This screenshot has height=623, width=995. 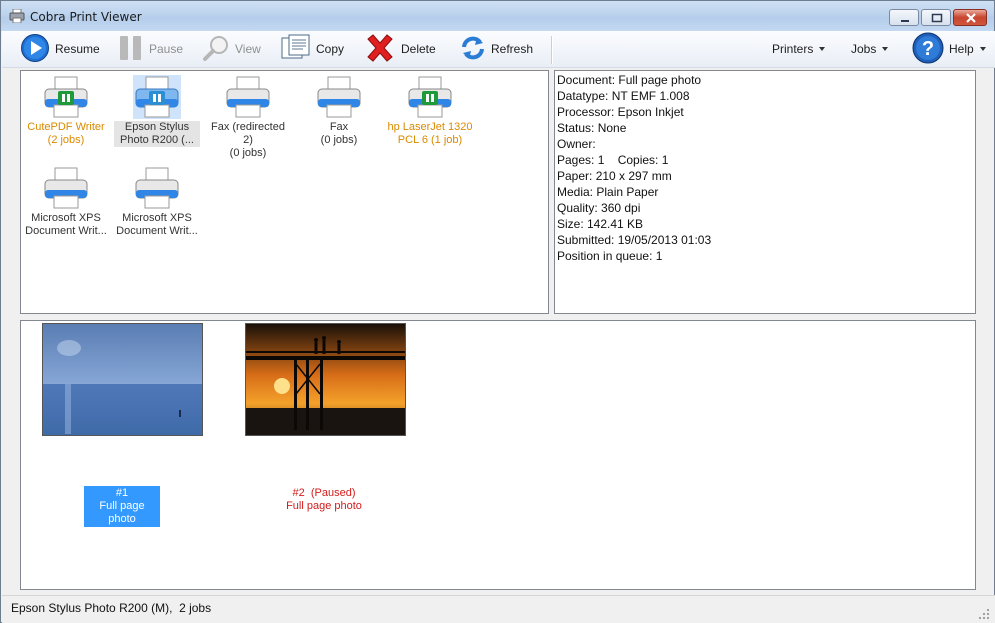 I want to click on minimize-button, so click(x=904, y=17).